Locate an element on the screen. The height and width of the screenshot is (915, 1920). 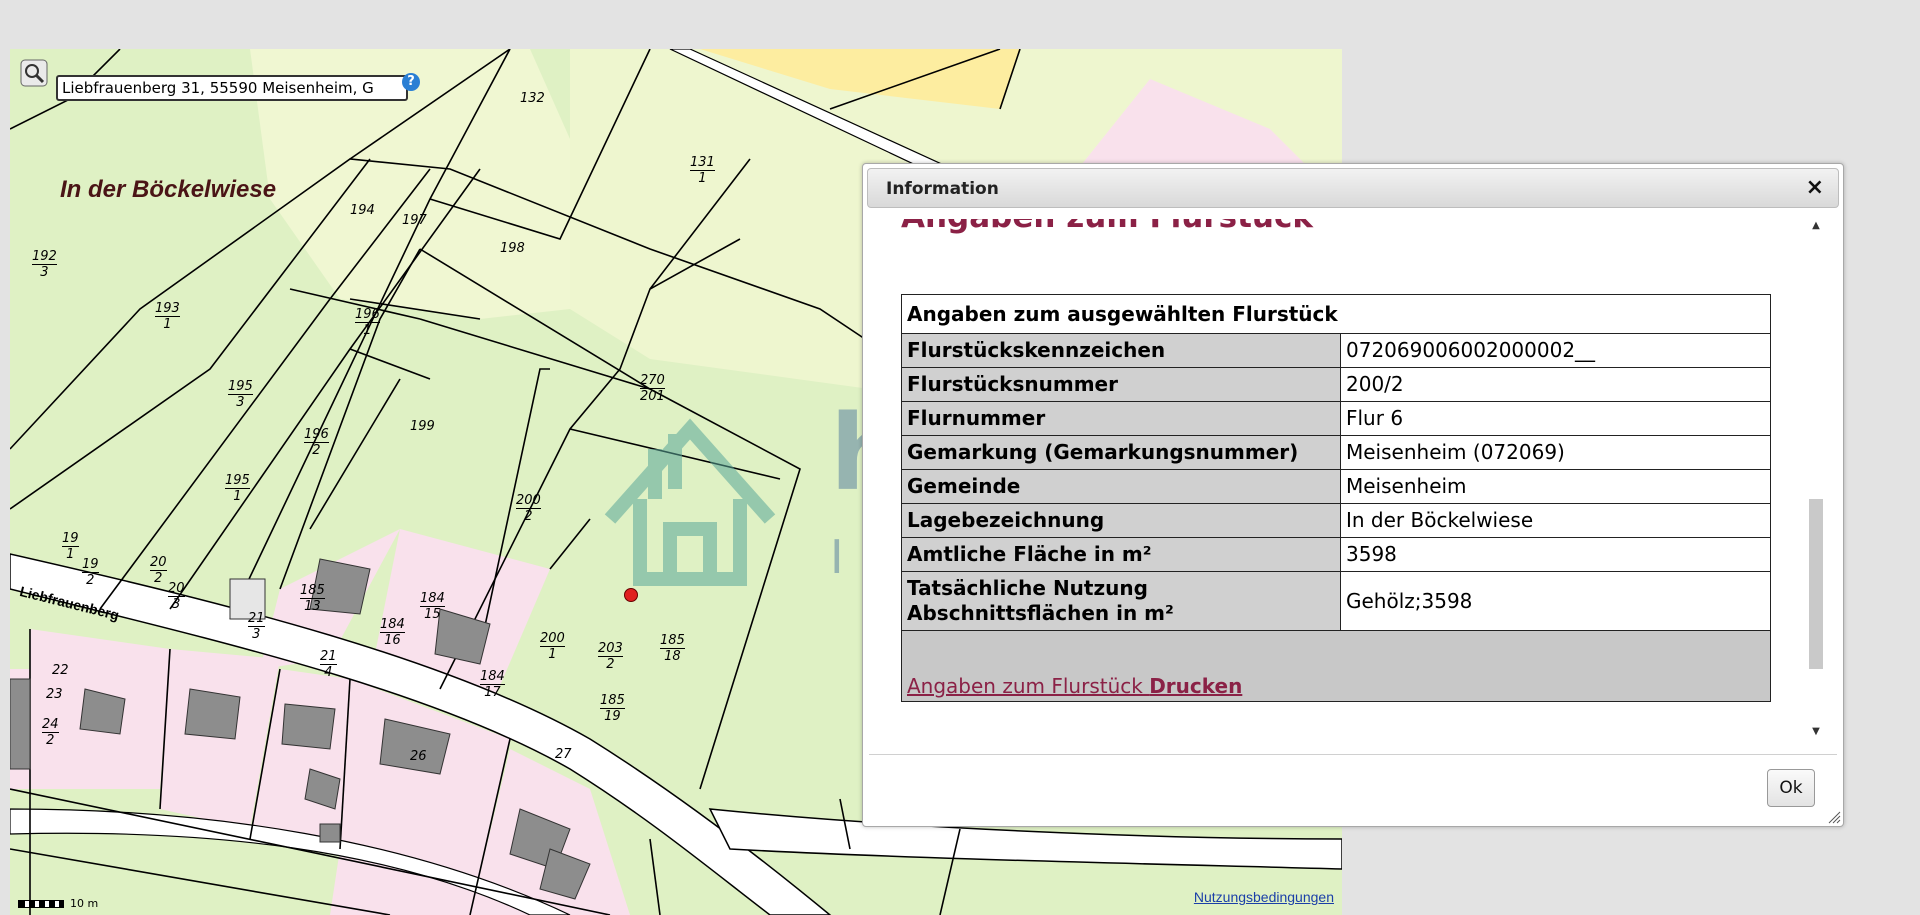
parcel-label: 270 201 is located at coordinates (652, 388).